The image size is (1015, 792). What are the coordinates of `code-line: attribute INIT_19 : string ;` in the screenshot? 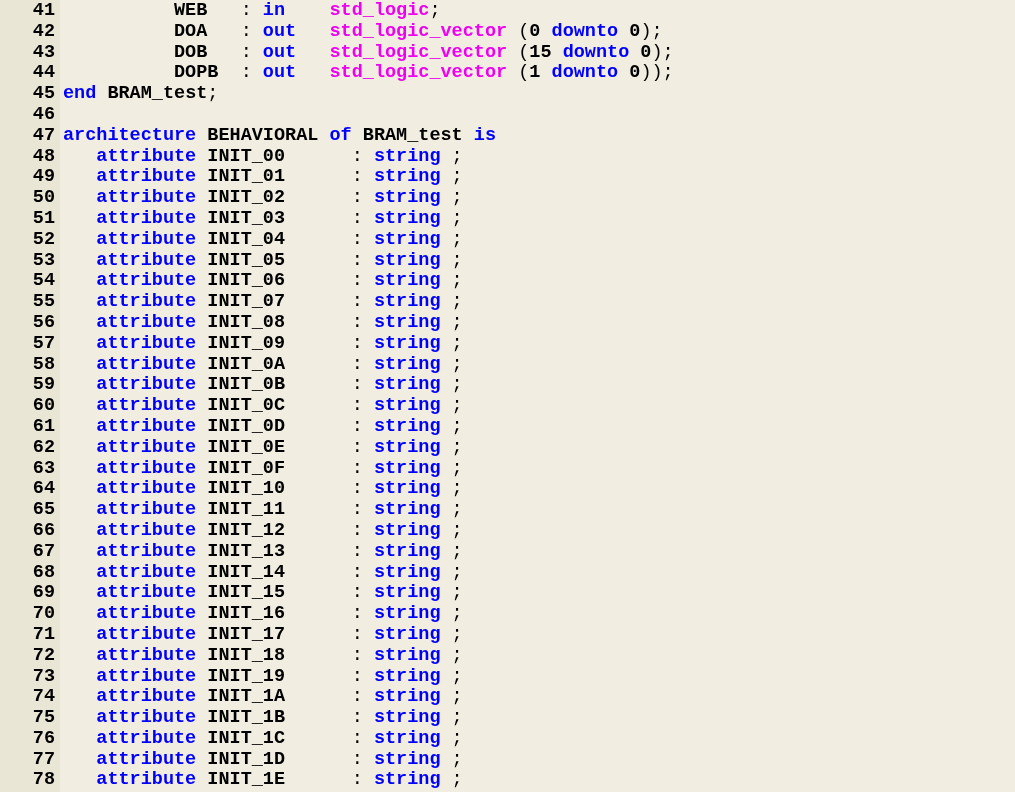 It's located at (279, 676).